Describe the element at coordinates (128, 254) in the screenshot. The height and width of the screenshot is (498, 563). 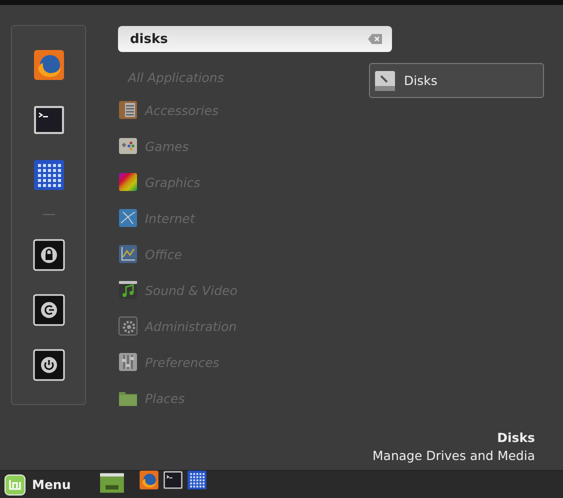
I see `chart-icon` at that location.